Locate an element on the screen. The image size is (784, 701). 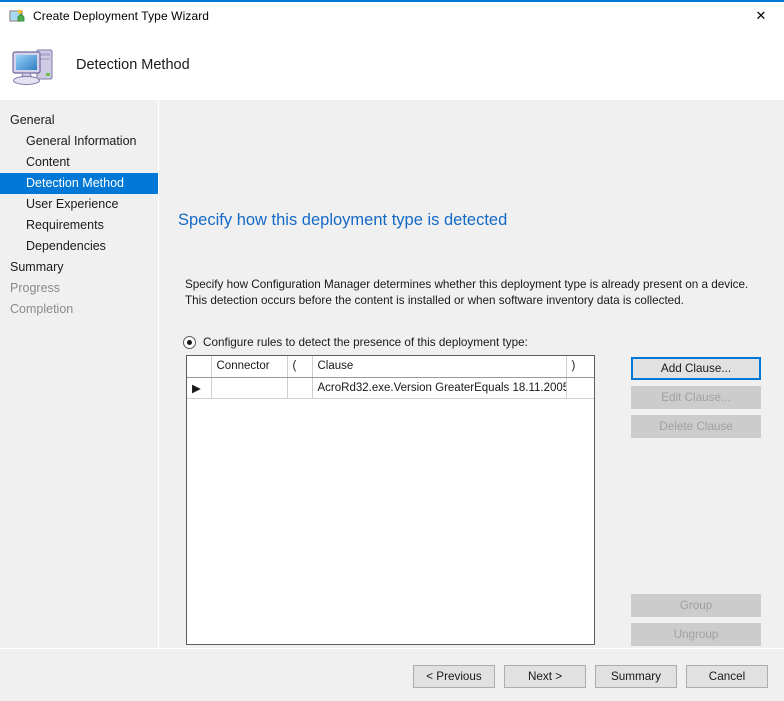
row-close-paren is located at coordinates (580, 388).